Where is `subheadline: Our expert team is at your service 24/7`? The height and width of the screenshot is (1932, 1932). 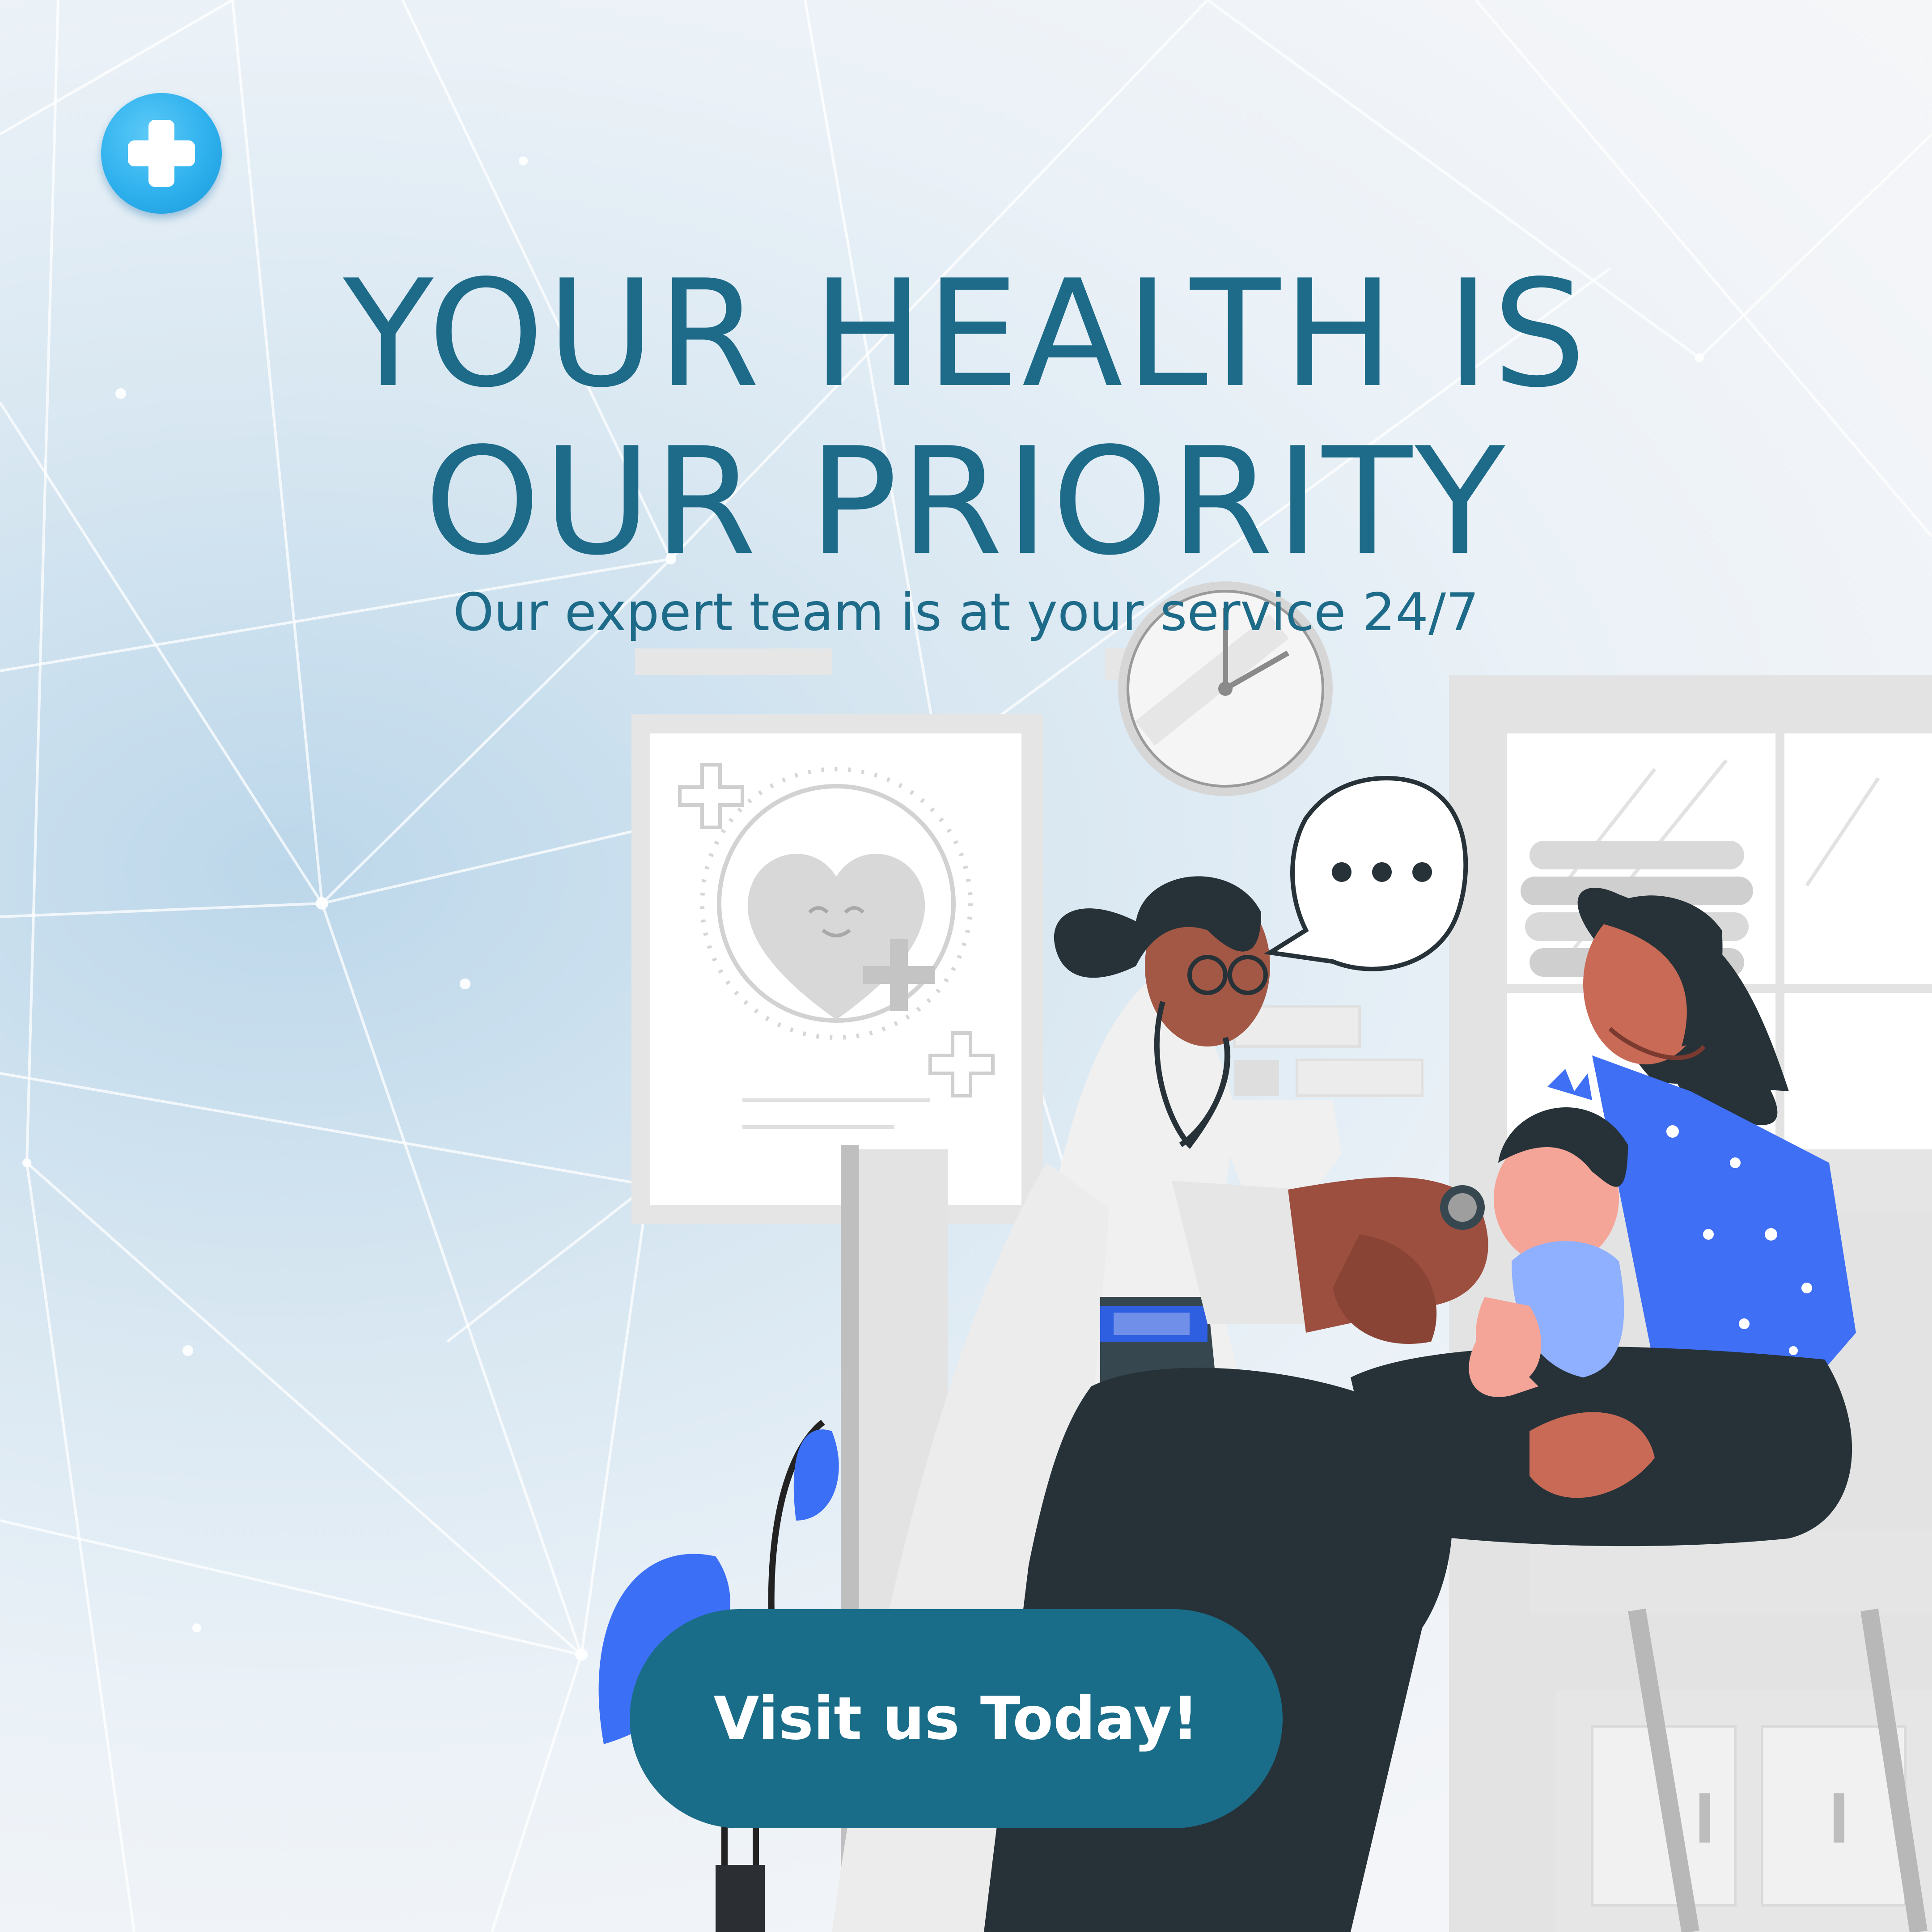
subheadline: Our expert team is at your service 24/7 is located at coordinates (966, 612).